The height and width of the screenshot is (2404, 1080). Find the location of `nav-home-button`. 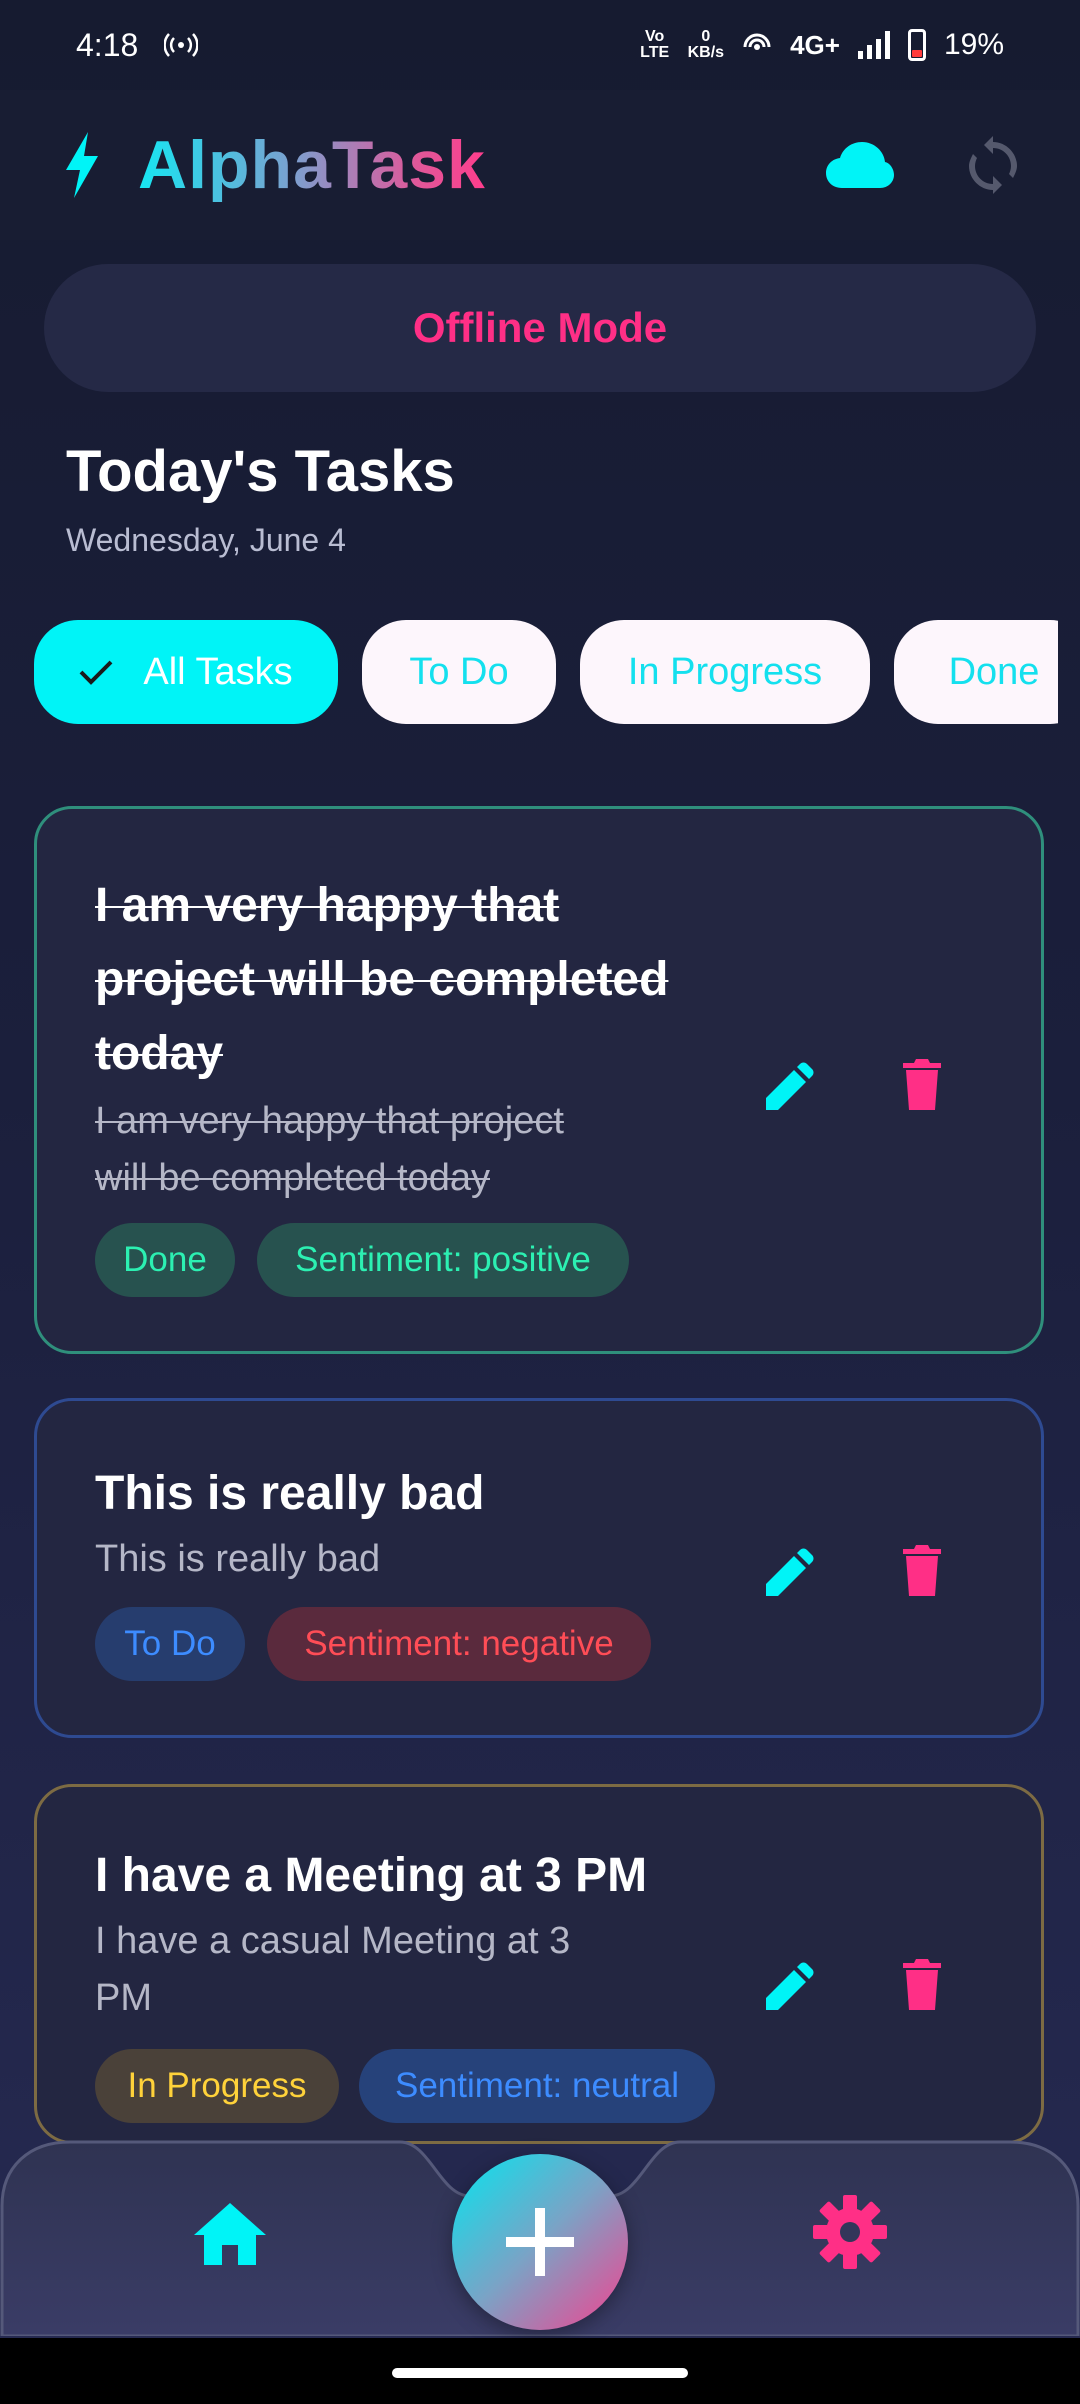

nav-home-button is located at coordinates (230, 2234).